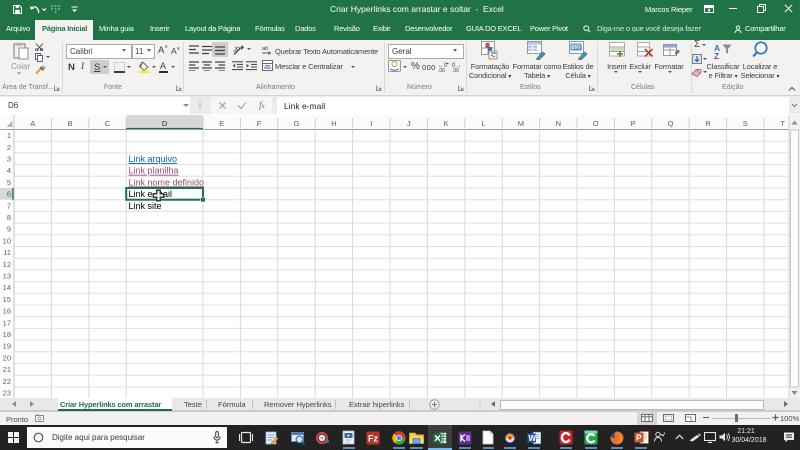 This screenshot has width=800, height=450. Describe the element at coordinates (745, 123) in the screenshot. I see `svg-text: S` at that location.